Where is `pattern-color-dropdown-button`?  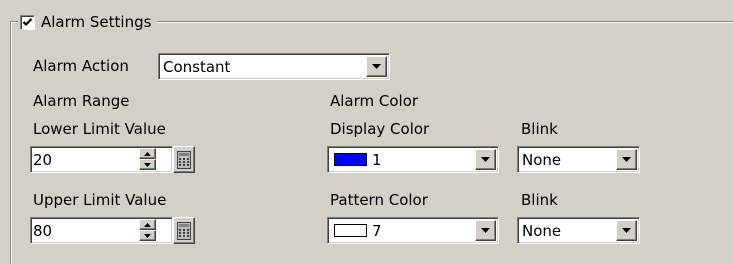 pattern-color-dropdown-button is located at coordinates (485, 230).